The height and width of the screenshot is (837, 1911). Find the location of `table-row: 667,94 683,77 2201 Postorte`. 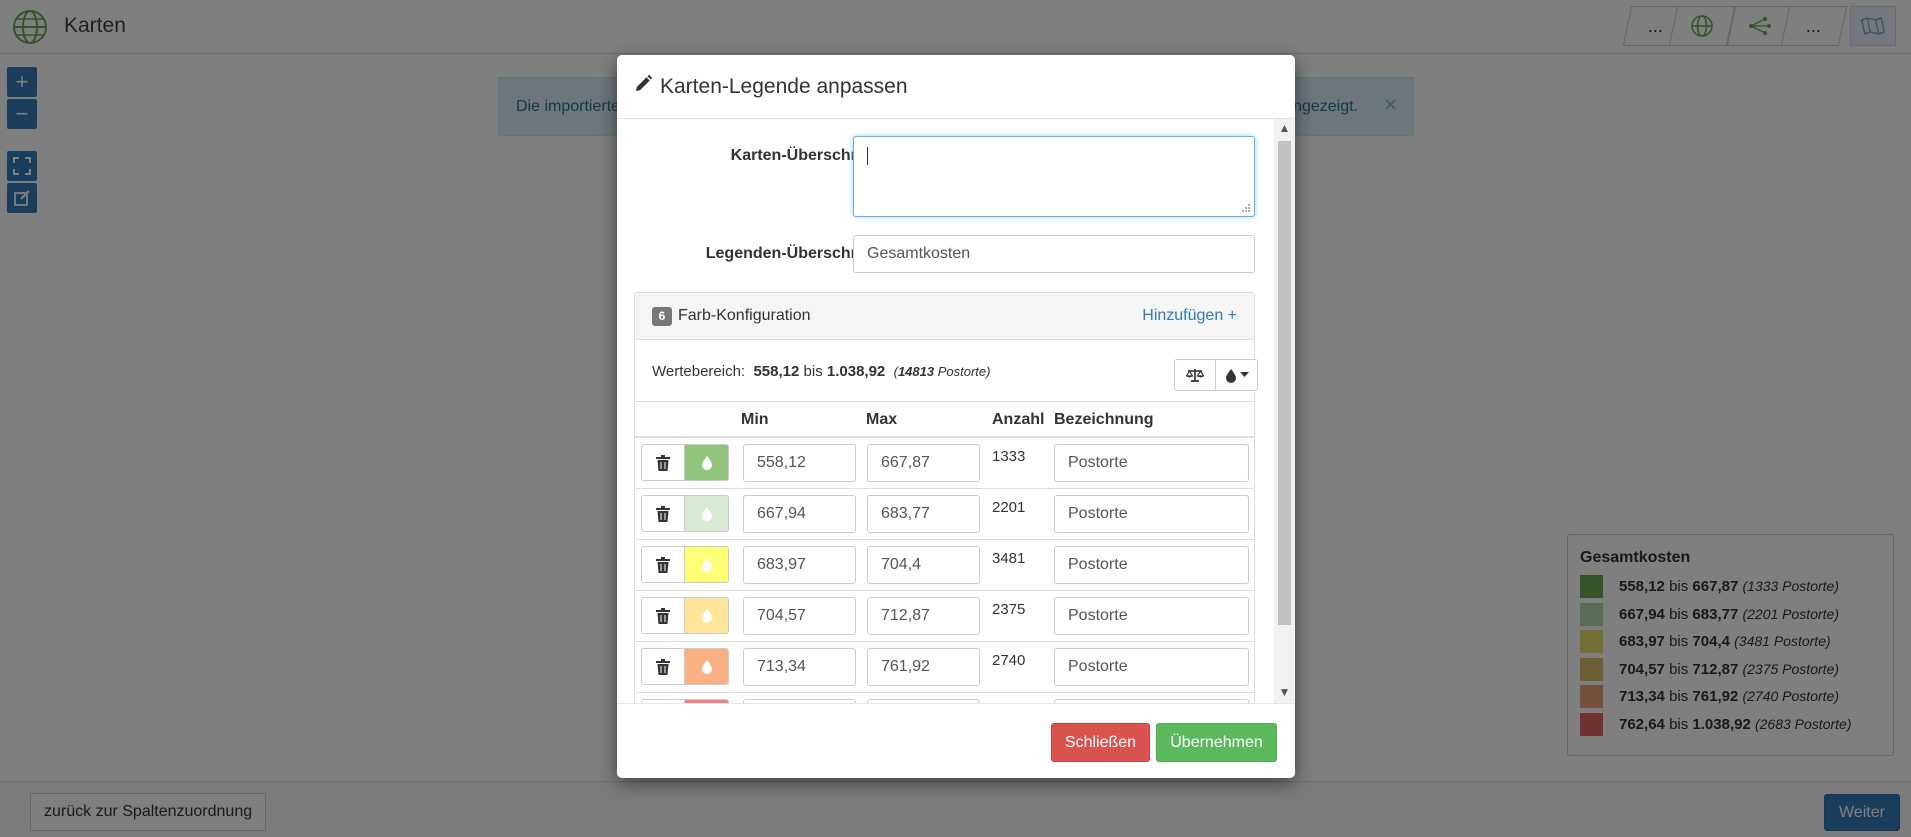

table-row: 667,94 683,77 2201 Postorte is located at coordinates (944, 514).